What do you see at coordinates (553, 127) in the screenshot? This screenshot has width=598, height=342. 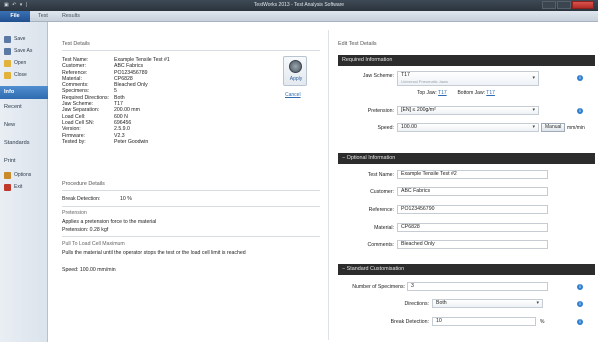 I see `manual-button: Manual` at bounding box center [553, 127].